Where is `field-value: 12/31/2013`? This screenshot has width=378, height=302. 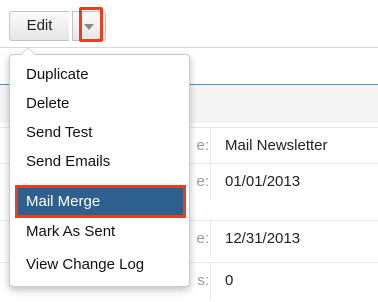 field-value: 12/31/2013 is located at coordinates (263, 238).